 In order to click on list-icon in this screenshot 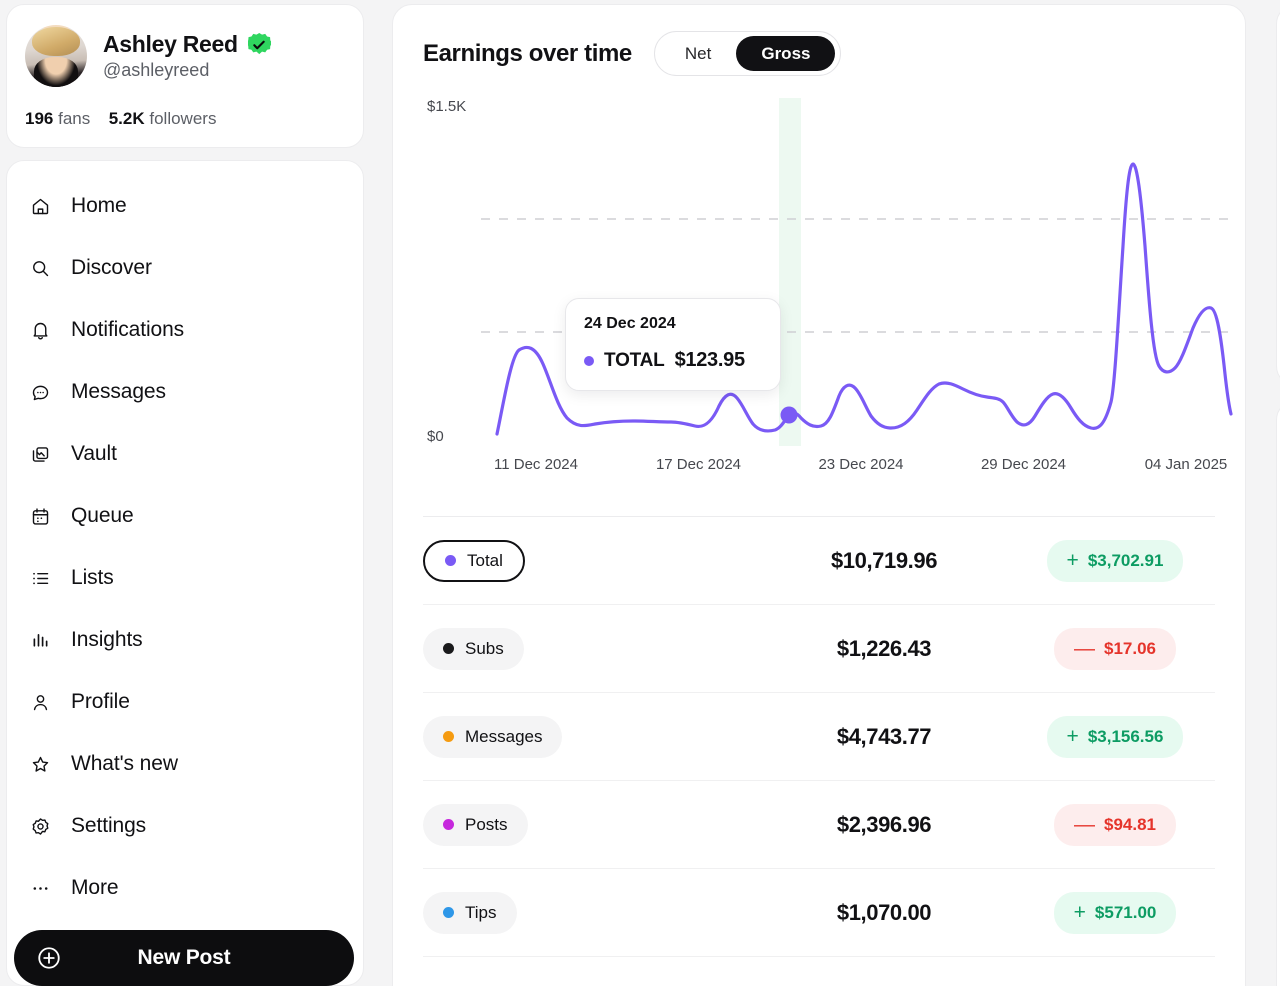, I will do `click(40, 578)`.